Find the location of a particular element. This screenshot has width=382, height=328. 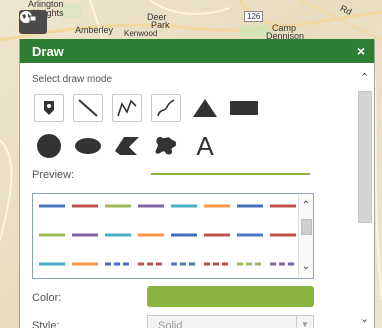

draw-tools-row: A is located at coordinates (131, 146).